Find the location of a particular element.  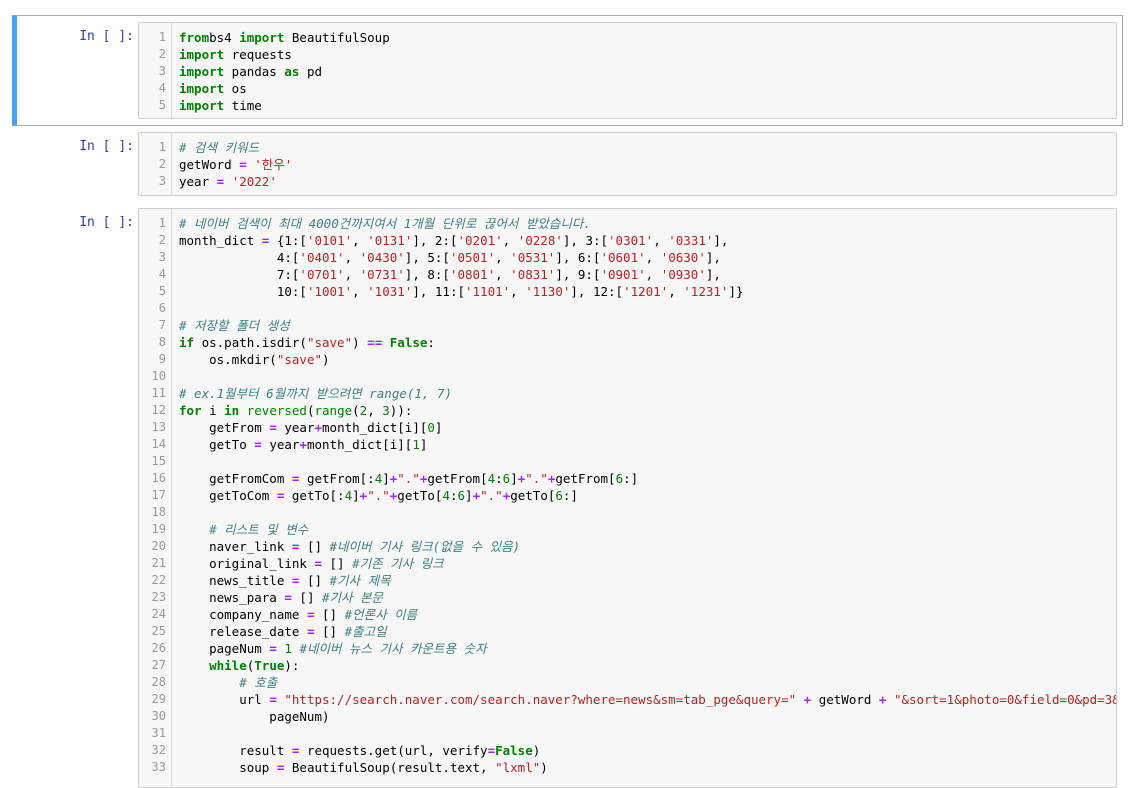

line-number: 18 is located at coordinates (158, 512).